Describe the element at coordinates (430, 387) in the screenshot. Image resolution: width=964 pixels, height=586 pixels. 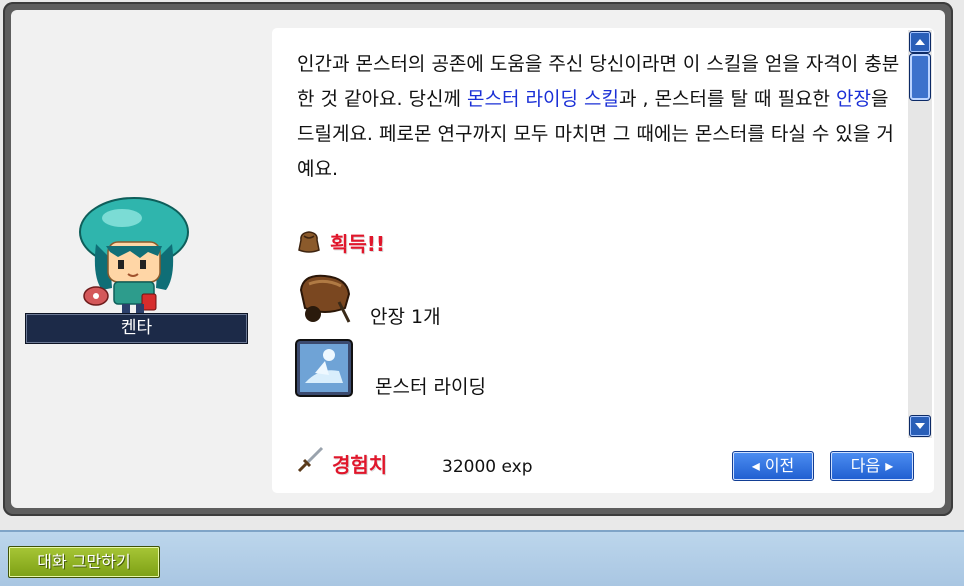
I see `reward-item-label: 몬스터 라이딩` at that location.